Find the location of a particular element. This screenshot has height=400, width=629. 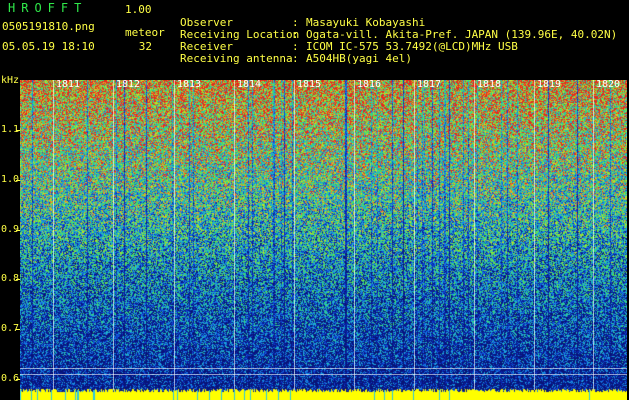

x-tick-label: 1814 is located at coordinates (249, 84).